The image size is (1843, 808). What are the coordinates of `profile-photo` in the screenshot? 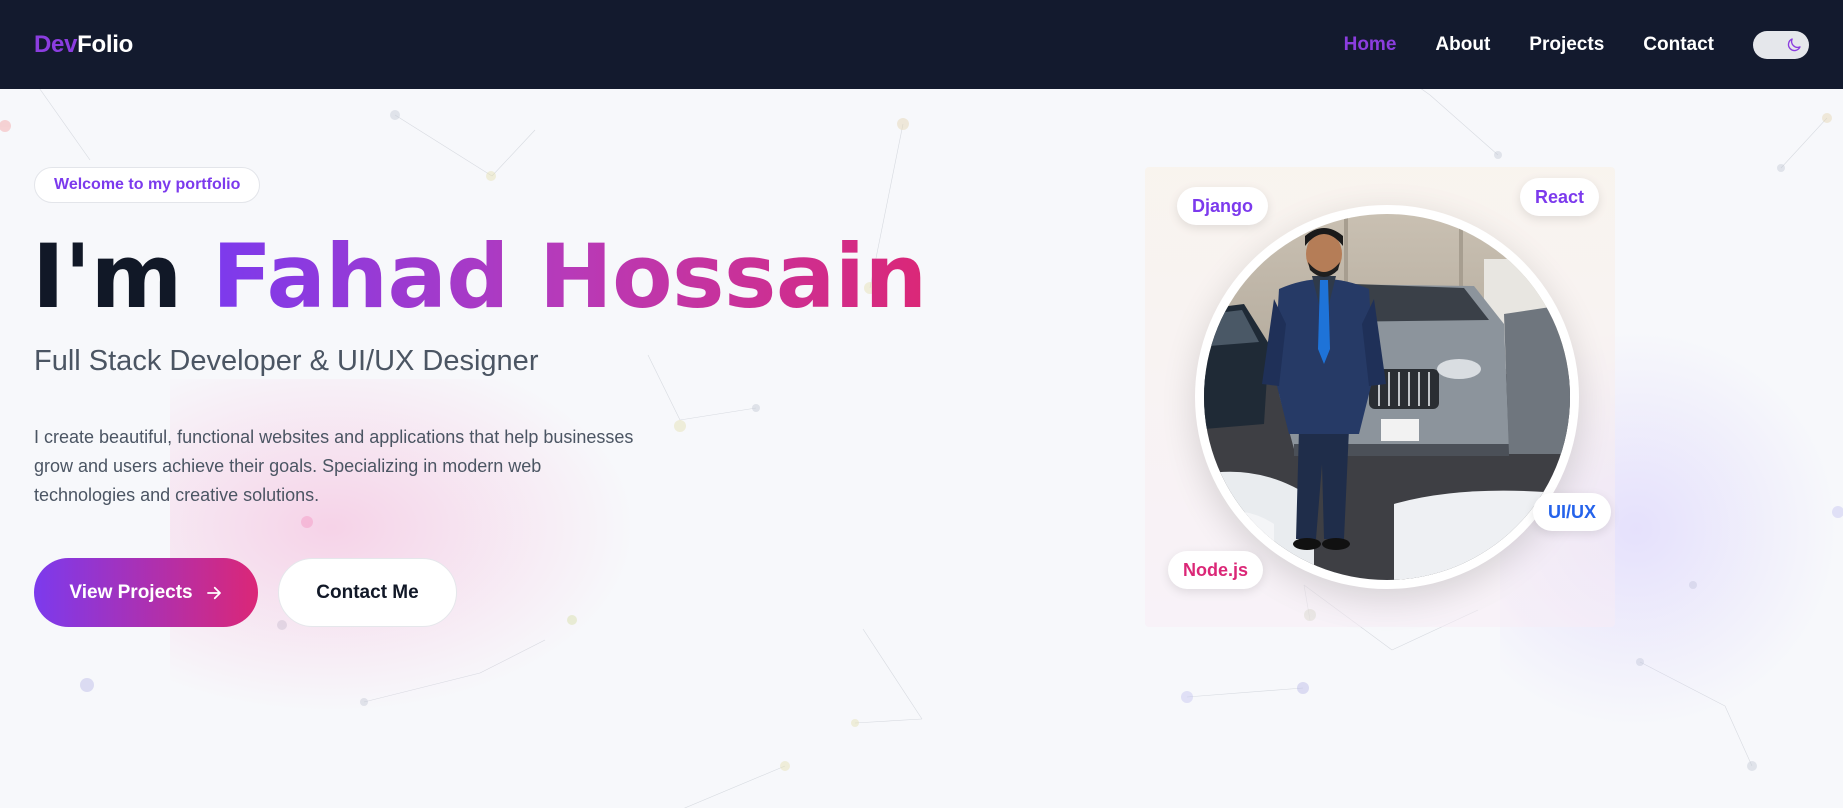 It's located at (1387, 397).